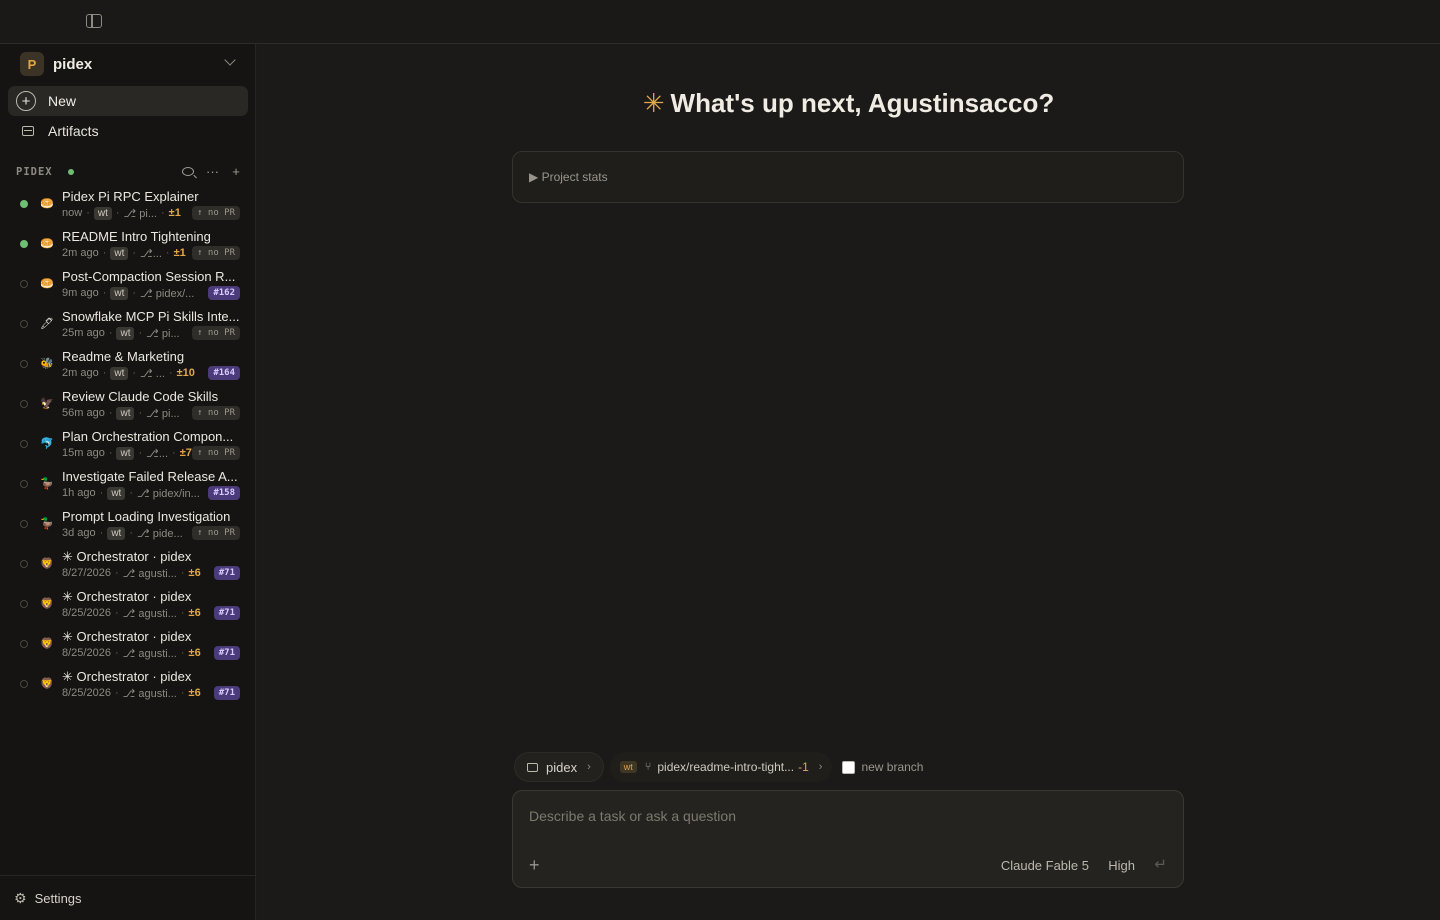 This screenshot has width=1440, height=920. Describe the element at coordinates (1121, 865) in the screenshot. I see `effort-selector: High` at that location.